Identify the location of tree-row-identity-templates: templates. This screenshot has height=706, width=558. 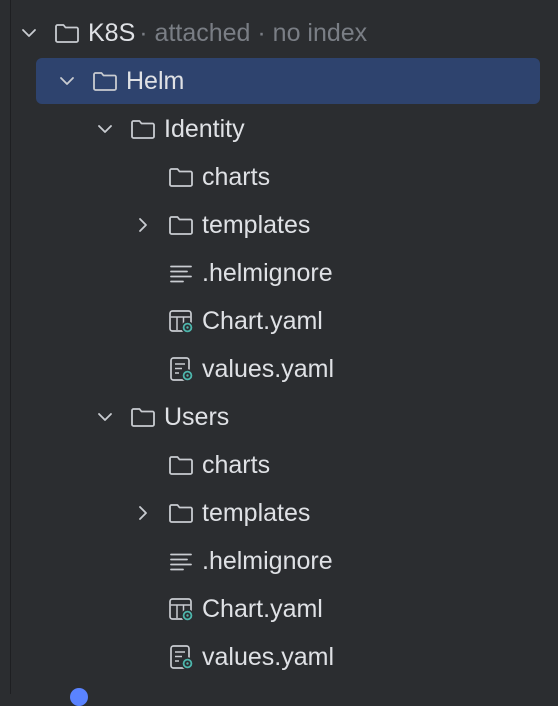
(284, 225).